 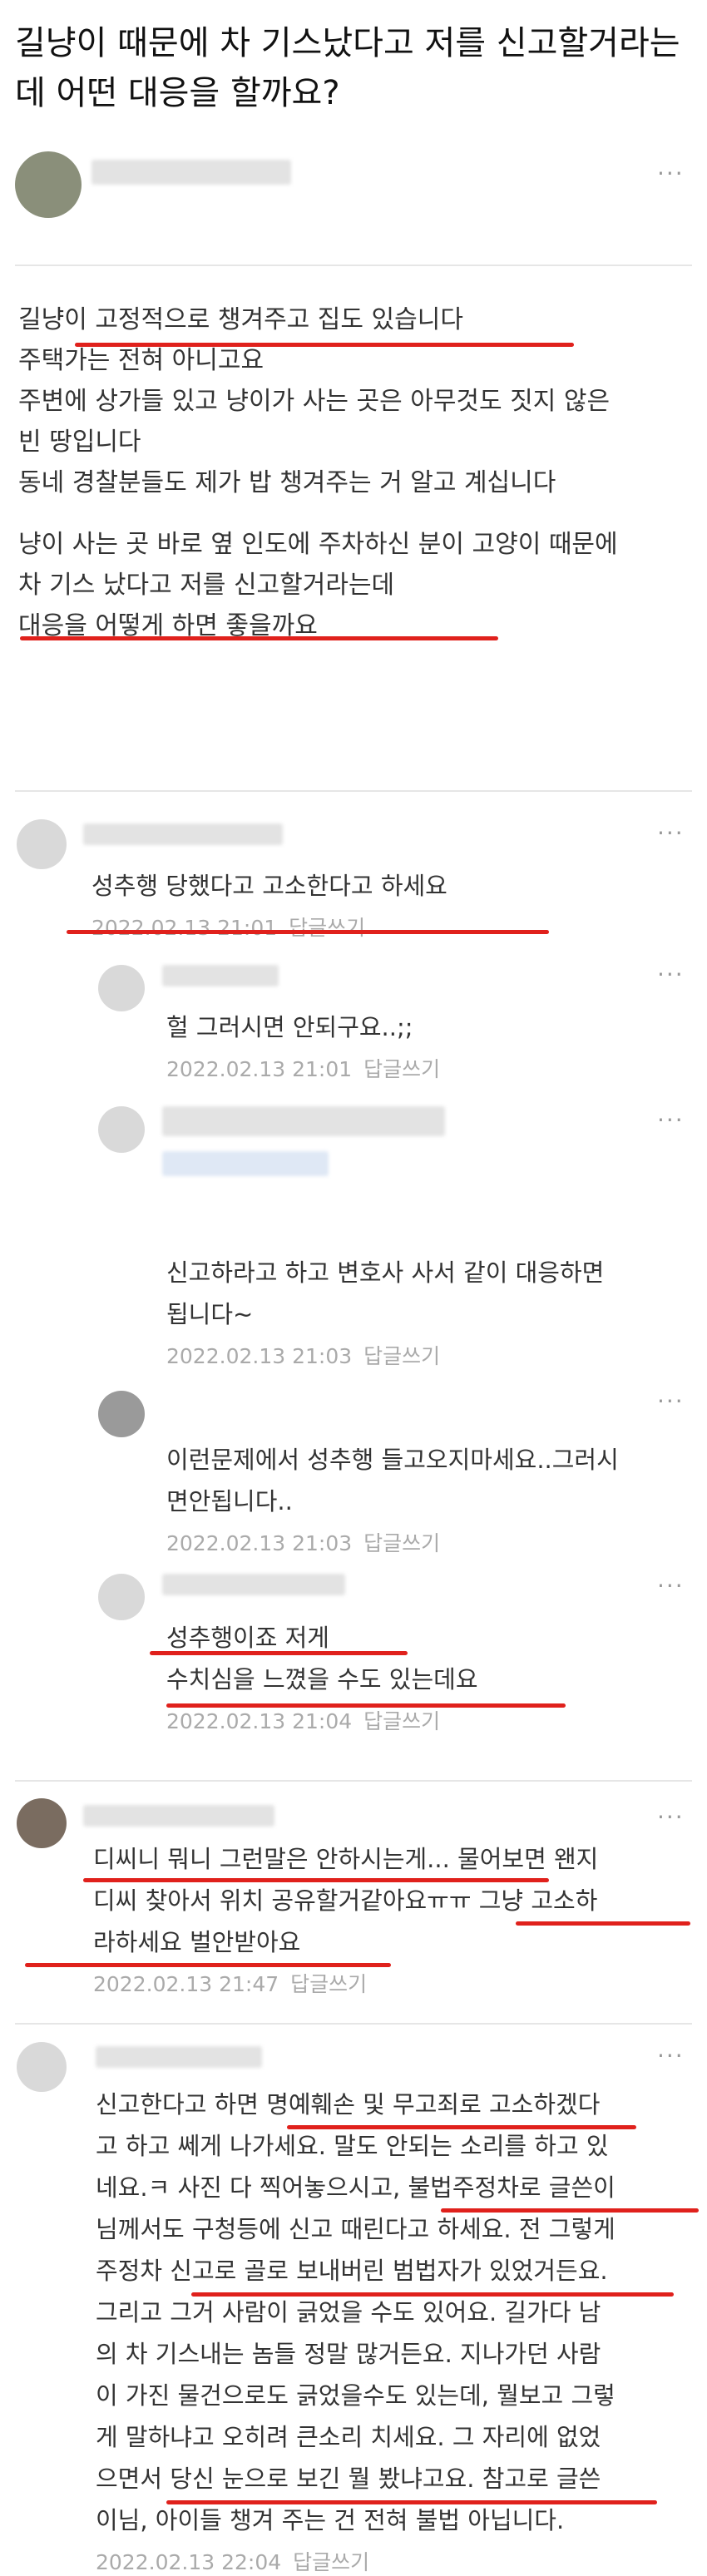 I want to click on post-body-line: 주변에 상가들 있고 냥이가 사는 곳은 아무것도 짓지 않은, so click(x=314, y=401).